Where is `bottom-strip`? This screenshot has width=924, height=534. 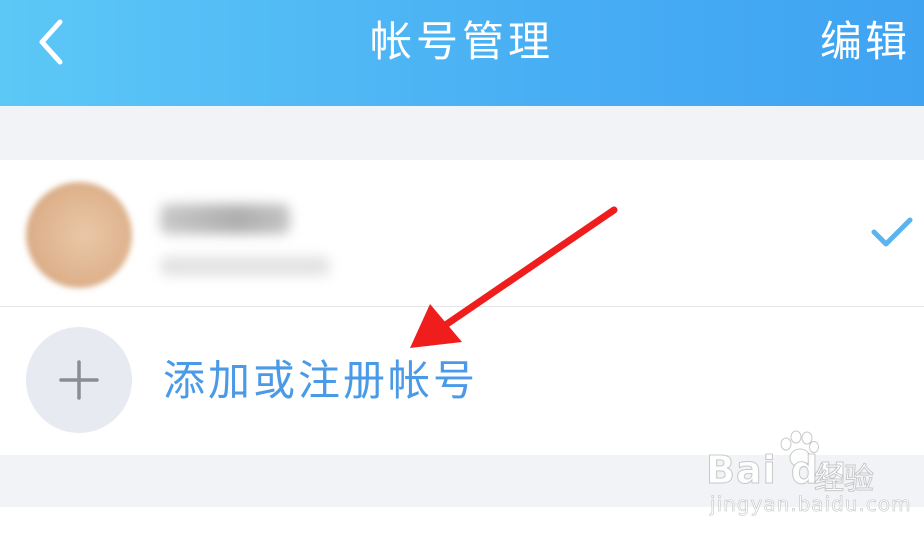 bottom-strip is located at coordinates (462, 520).